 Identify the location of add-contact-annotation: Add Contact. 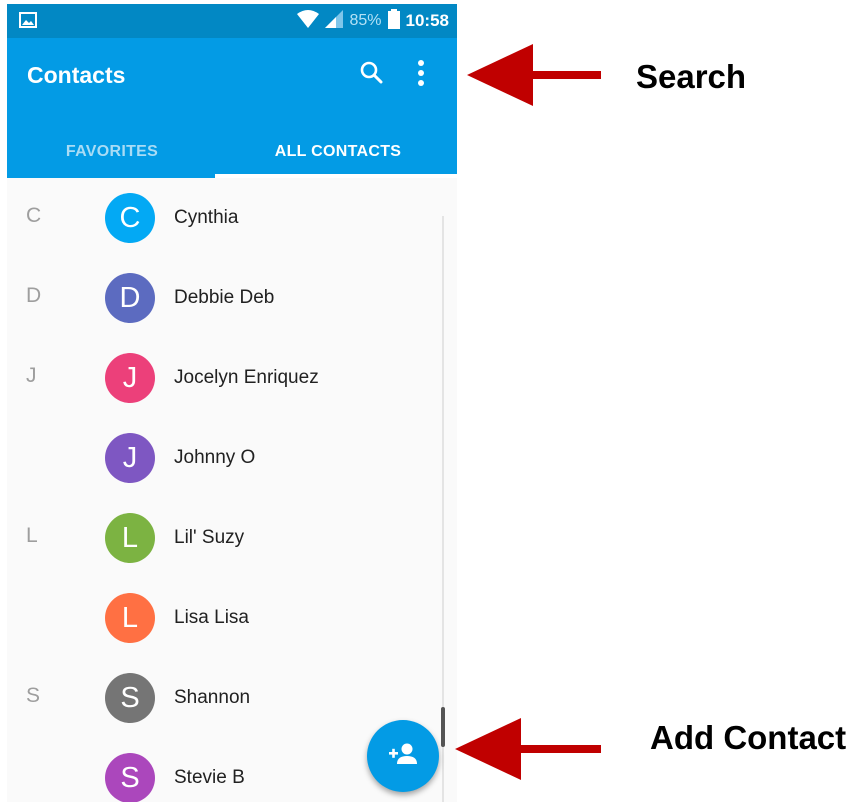
(748, 737).